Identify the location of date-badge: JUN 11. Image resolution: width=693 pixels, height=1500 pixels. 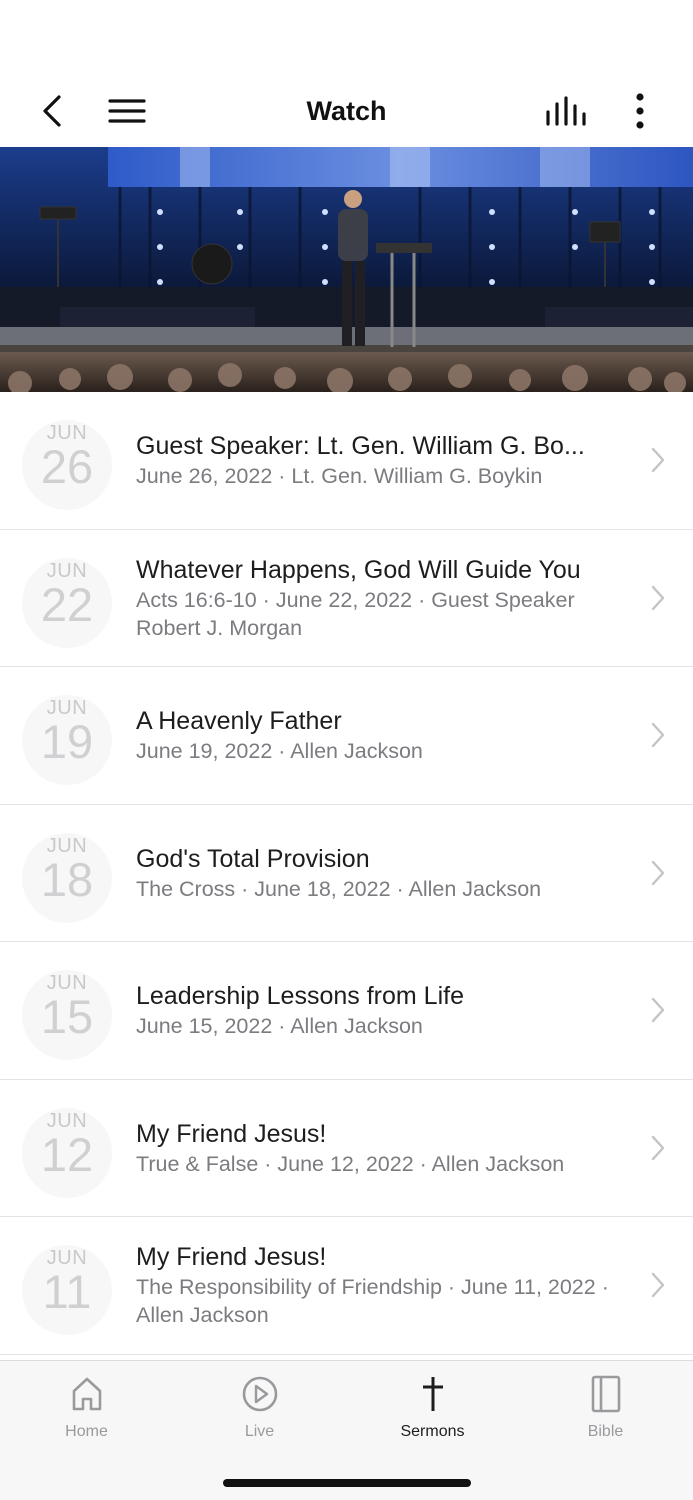
(67, 1290).